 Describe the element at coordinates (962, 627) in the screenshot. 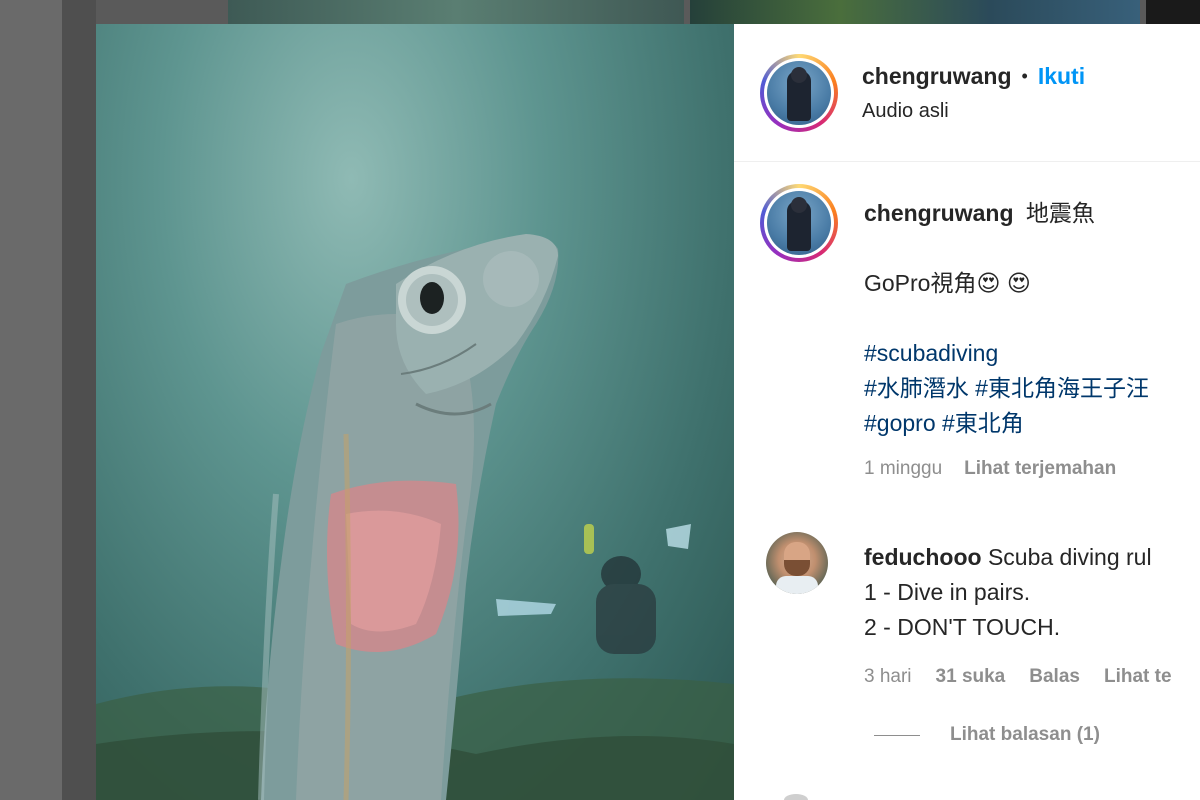

I see `comment-line-3: 2 - DON'T TOUCH.` at that location.